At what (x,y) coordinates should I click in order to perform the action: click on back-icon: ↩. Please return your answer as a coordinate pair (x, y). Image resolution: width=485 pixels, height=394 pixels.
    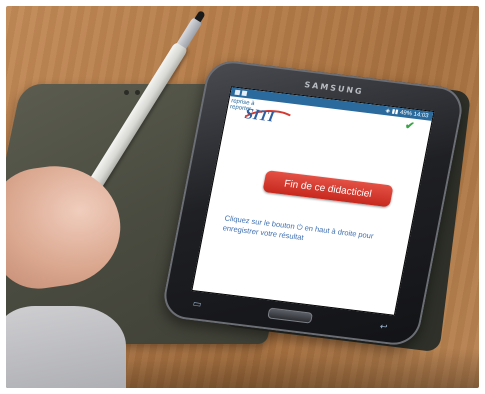
    Looking at the image, I should click on (383, 327).